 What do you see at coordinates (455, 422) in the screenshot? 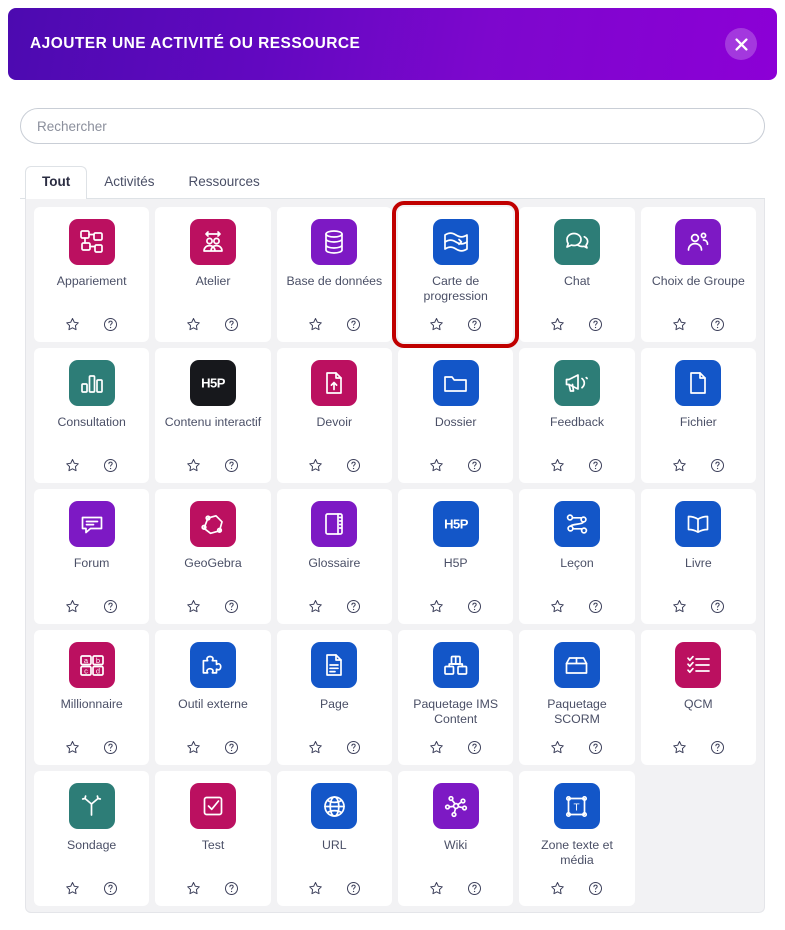
I see `activity-card-label: Dossier` at bounding box center [455, 422].